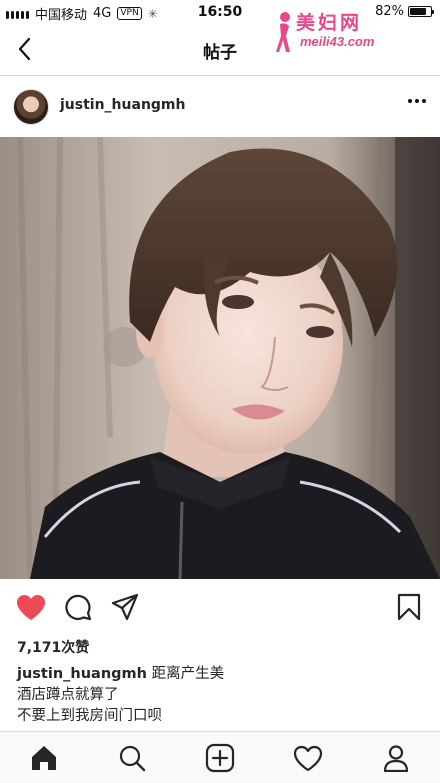 This screenshot has height=783, width=440. I want to click on heart-outline-icon, so click(308, 758).